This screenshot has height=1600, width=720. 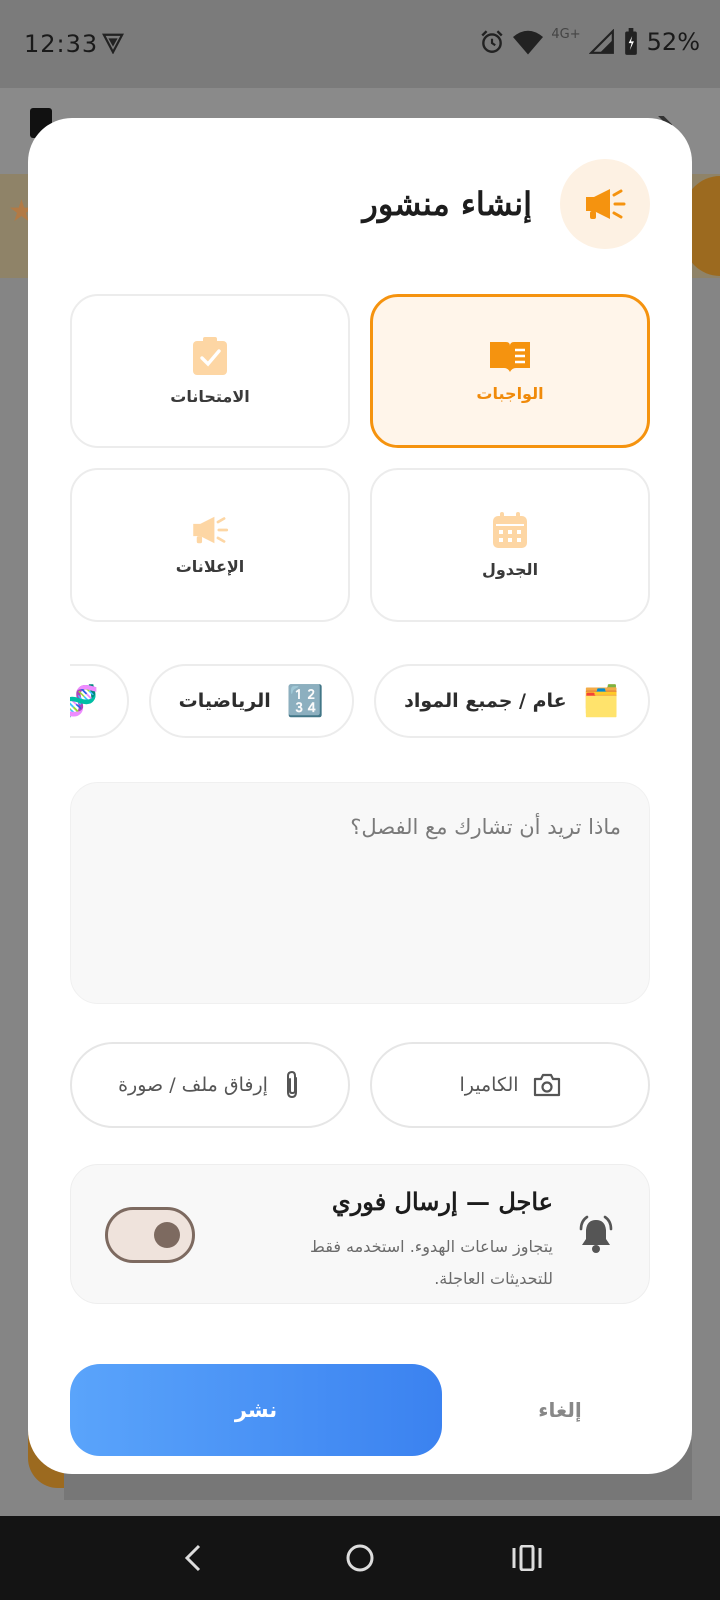 I want to click on attach-file-button: إرفاق ملف / صورة, so click(x=210, y=1085).